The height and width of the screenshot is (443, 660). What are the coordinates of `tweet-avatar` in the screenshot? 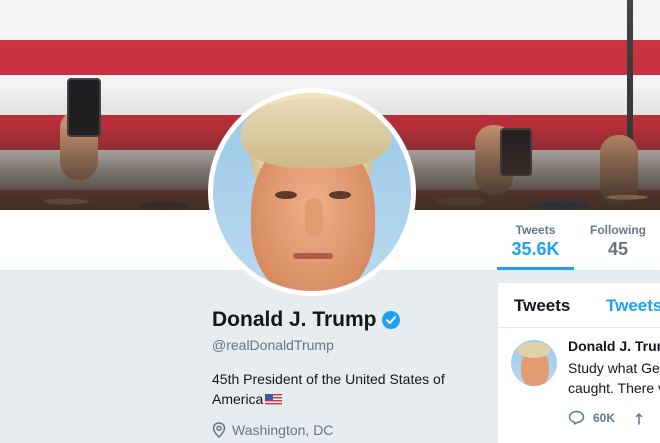 It's located at (534, 363).